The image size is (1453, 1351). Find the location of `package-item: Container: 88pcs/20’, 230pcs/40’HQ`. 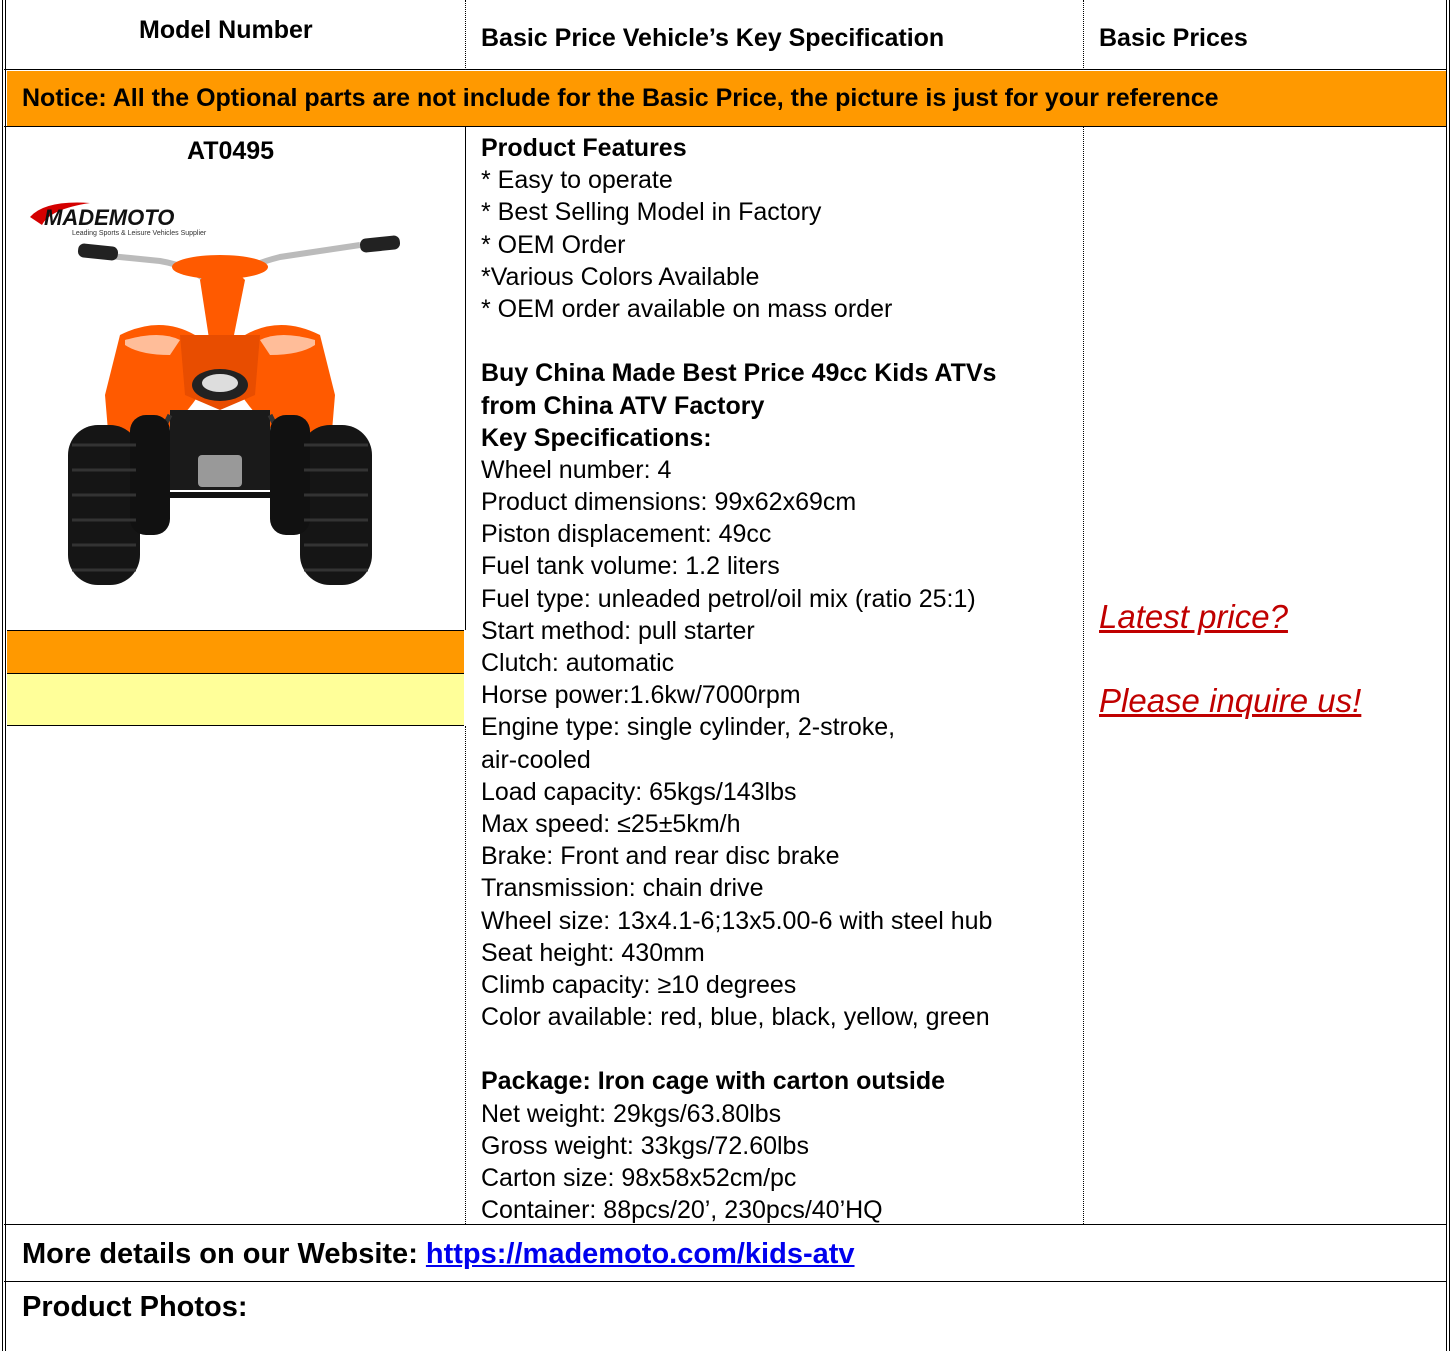

package-item: Container: 88pcs/20’, 230pcs/40’HQ is located at coordinates (682, 1210).